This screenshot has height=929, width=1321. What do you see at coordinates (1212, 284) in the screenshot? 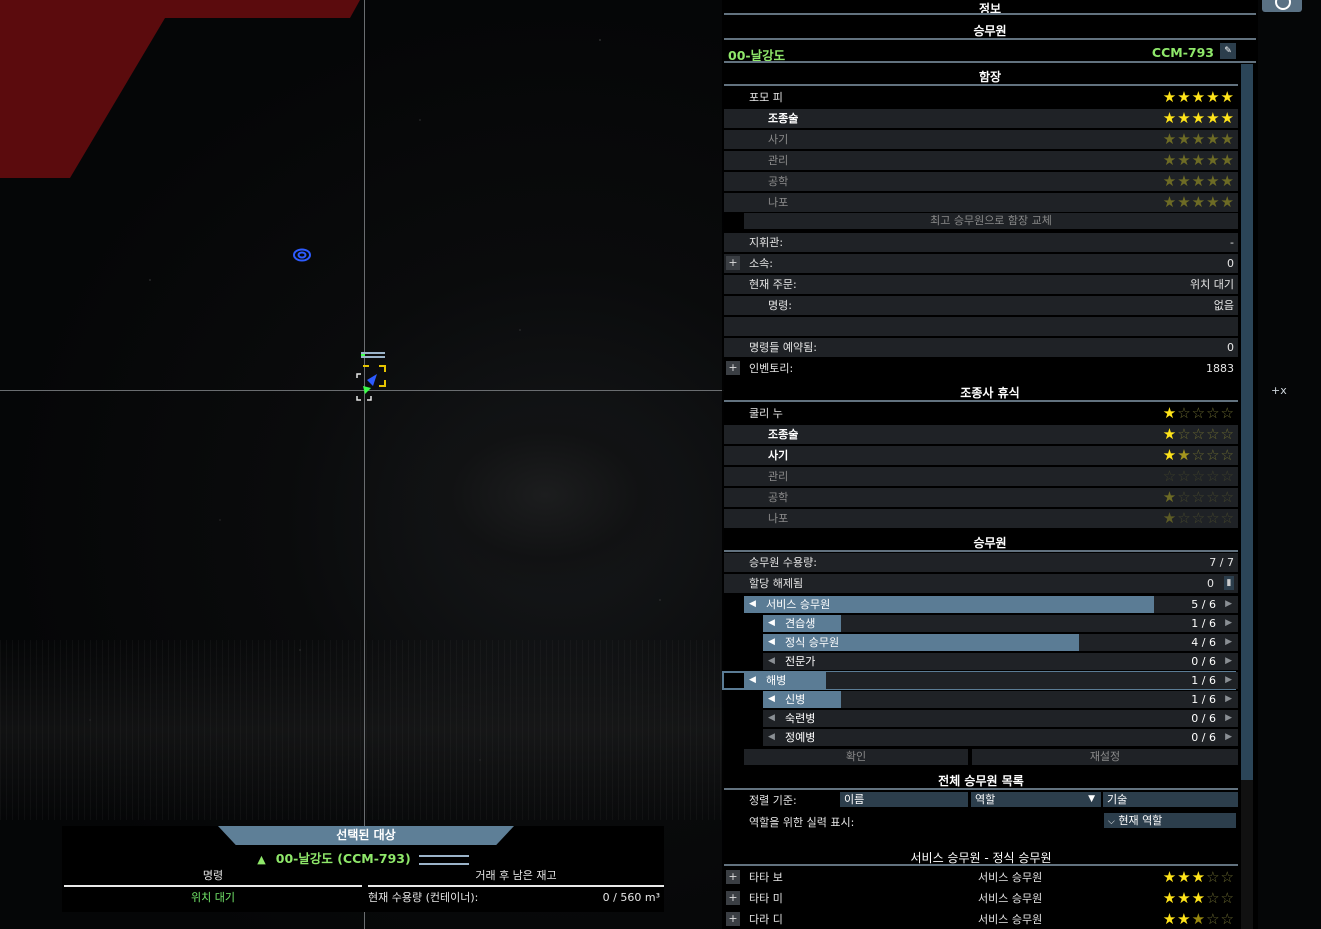
I see `info-value: 위치 대기` at bounding box center [1212, 284].